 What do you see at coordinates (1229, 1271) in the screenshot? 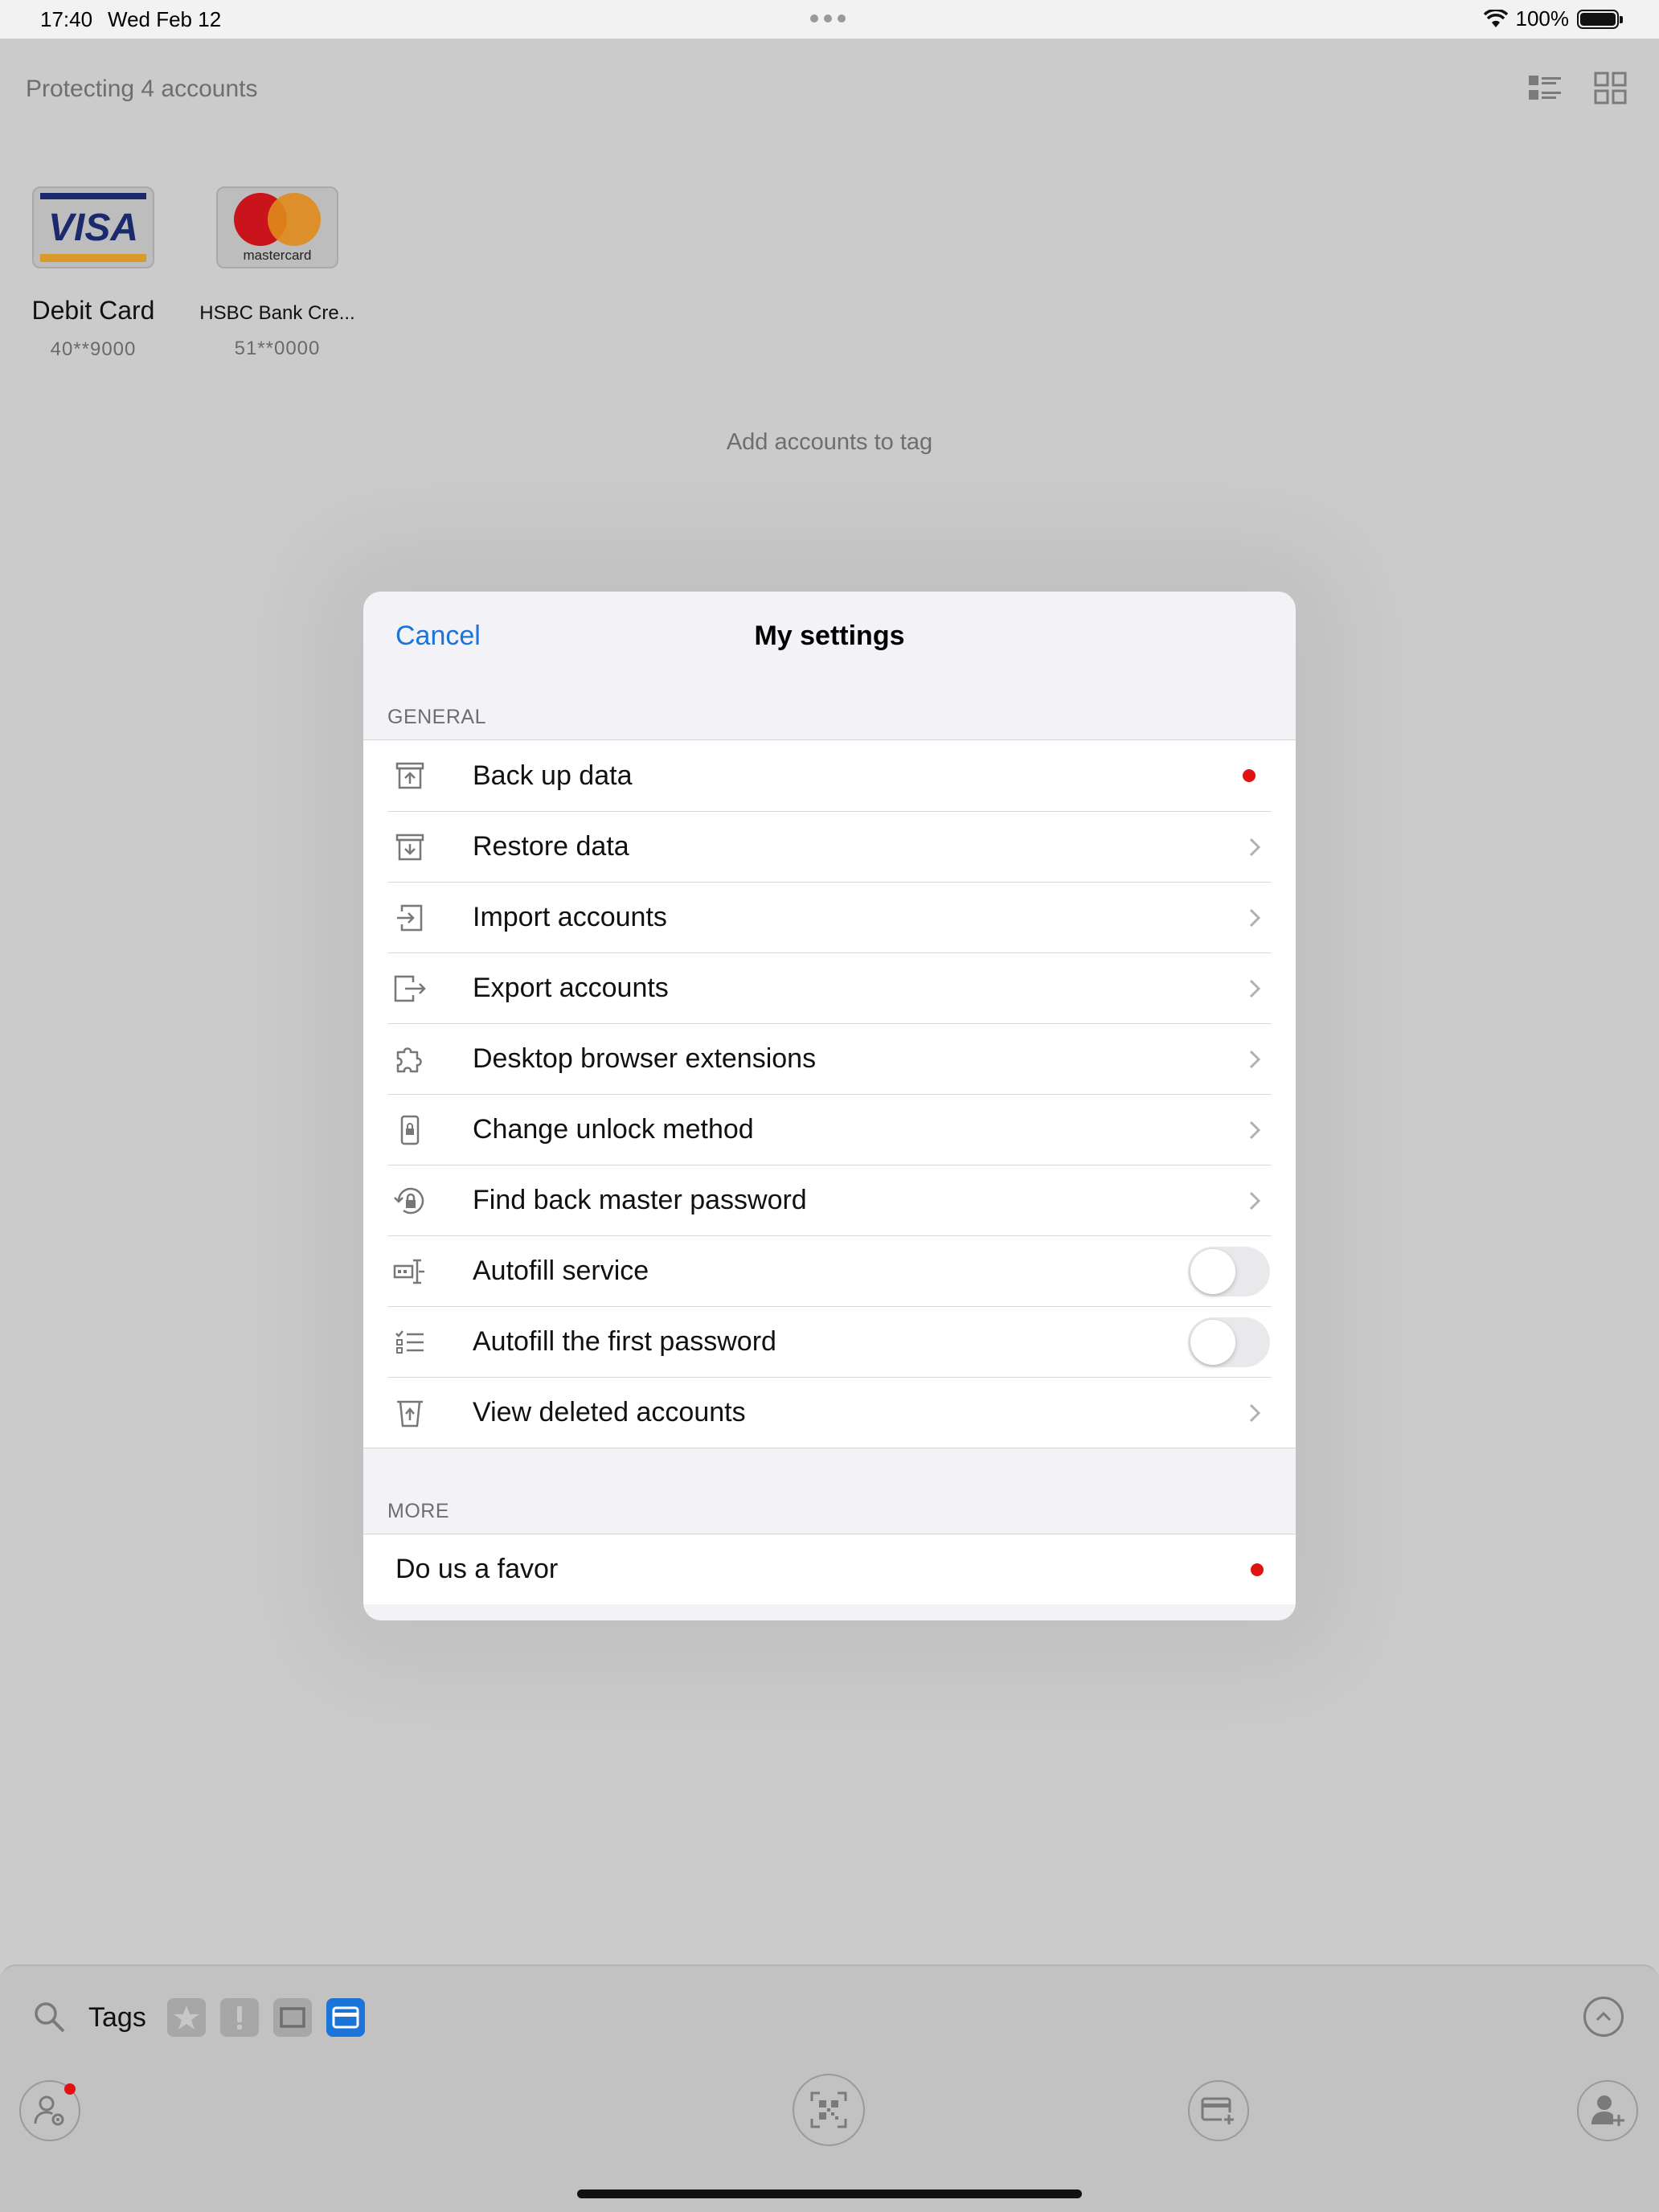
I see `autofill-service-toggle` at bounding box center [1229, 1271].